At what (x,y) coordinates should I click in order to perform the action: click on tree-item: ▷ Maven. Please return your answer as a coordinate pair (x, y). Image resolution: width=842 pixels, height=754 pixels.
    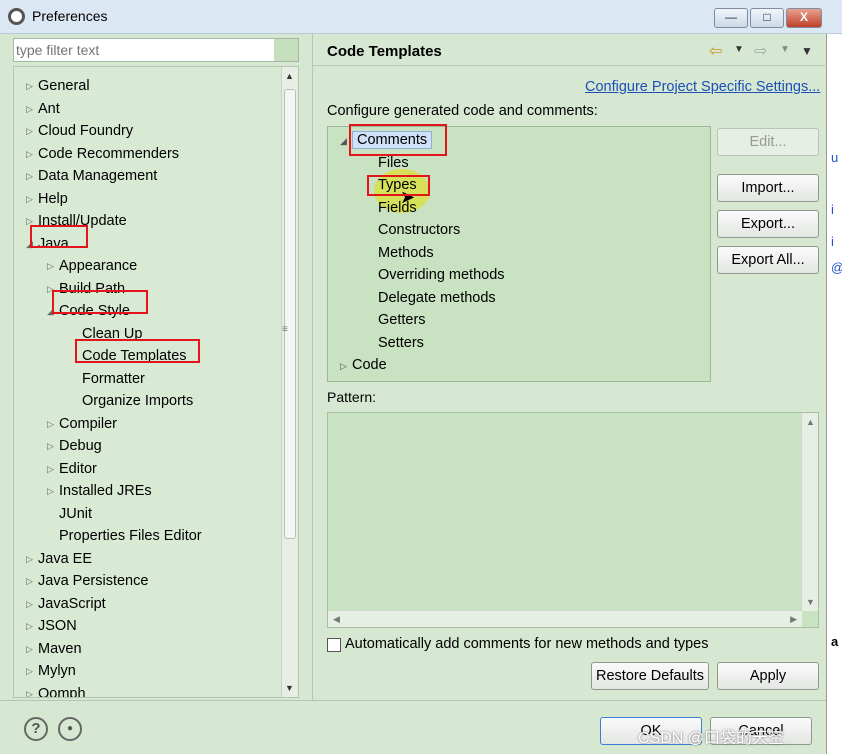
    Looking at the image, I should click on (54, 649).